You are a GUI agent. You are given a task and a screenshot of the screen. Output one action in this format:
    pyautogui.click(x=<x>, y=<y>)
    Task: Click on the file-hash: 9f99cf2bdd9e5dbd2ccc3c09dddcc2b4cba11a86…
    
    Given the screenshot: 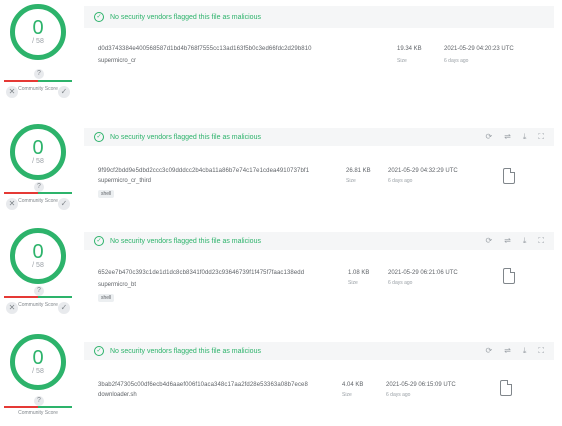 What is the action you would take?
    pyautogui.click(x=203, y=171)
    